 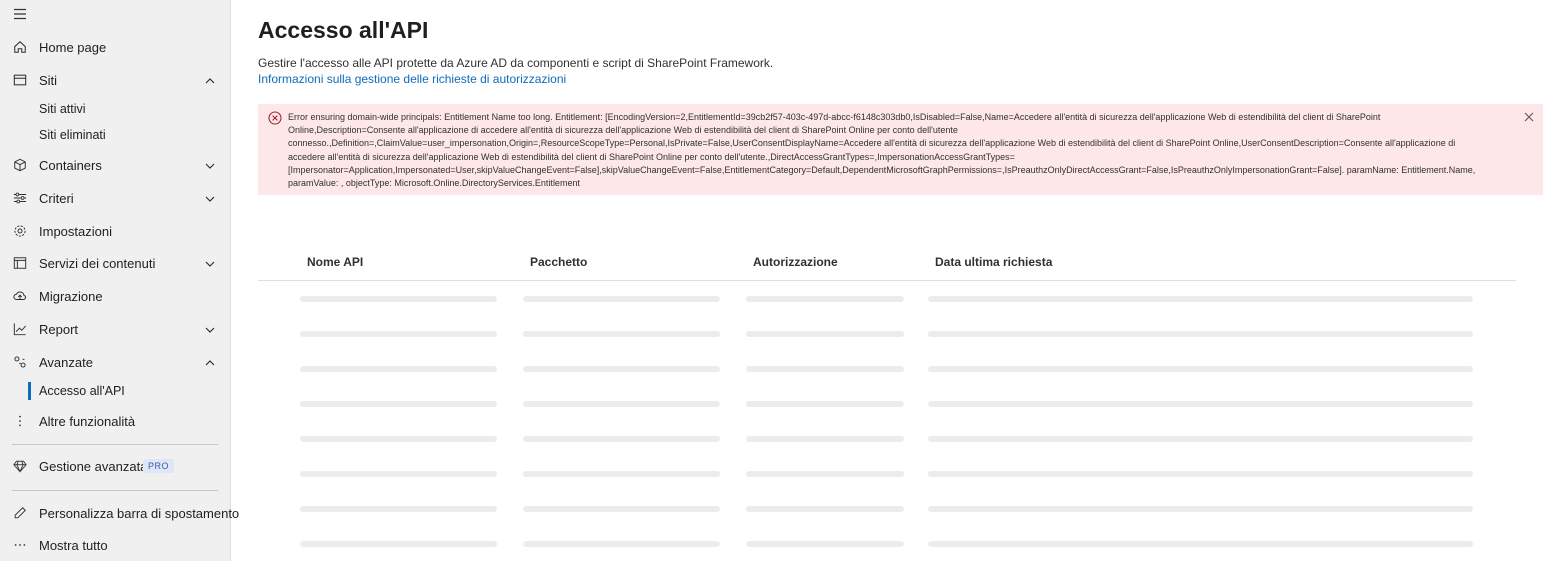 I want to click on pro-badge: PRO, so click(x=159, y=466).